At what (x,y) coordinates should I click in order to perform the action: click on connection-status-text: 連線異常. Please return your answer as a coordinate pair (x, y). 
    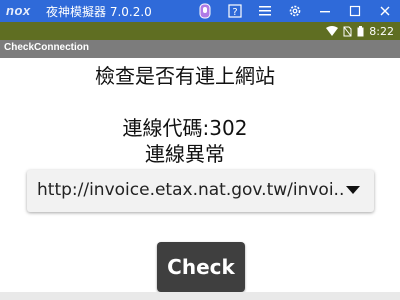
    Looking at the image, I should click on (185, 154).